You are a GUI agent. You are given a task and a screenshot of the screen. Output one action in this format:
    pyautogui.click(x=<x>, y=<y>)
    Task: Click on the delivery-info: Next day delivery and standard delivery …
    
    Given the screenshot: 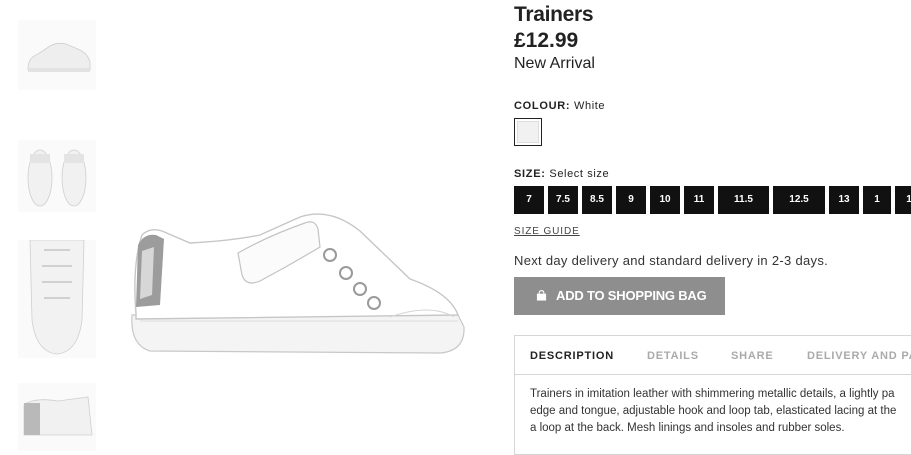 What is the action you would take?
    pyautogui.click(x=671, y=260)
    